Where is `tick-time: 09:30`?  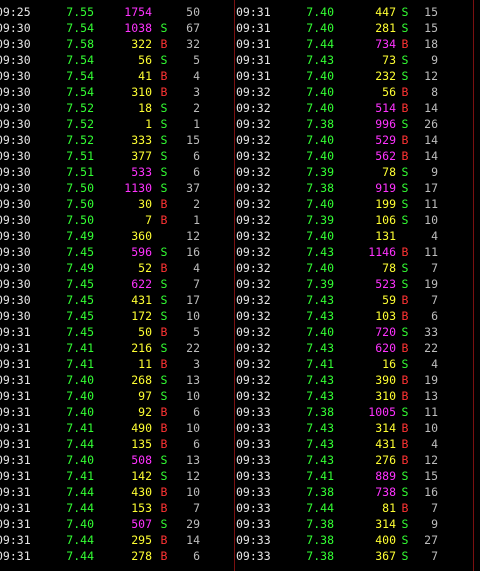 tick-time: 09:30 is located at coordinates (15, 220).